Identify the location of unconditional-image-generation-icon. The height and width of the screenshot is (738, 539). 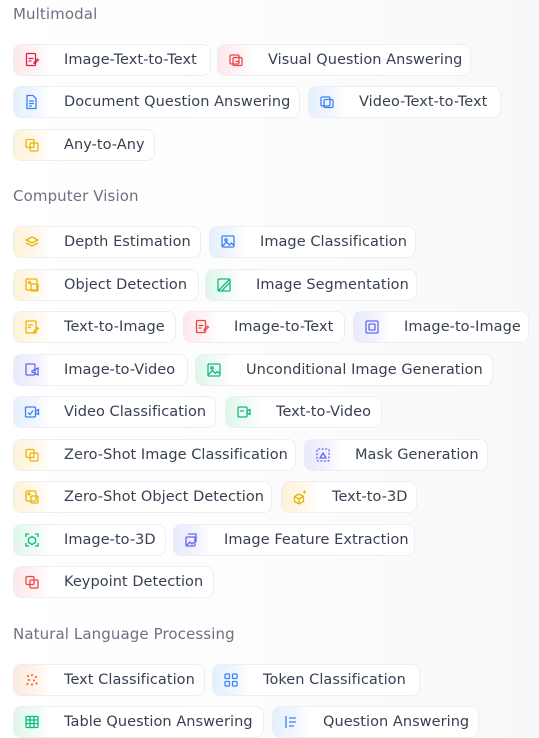
(214, 370).